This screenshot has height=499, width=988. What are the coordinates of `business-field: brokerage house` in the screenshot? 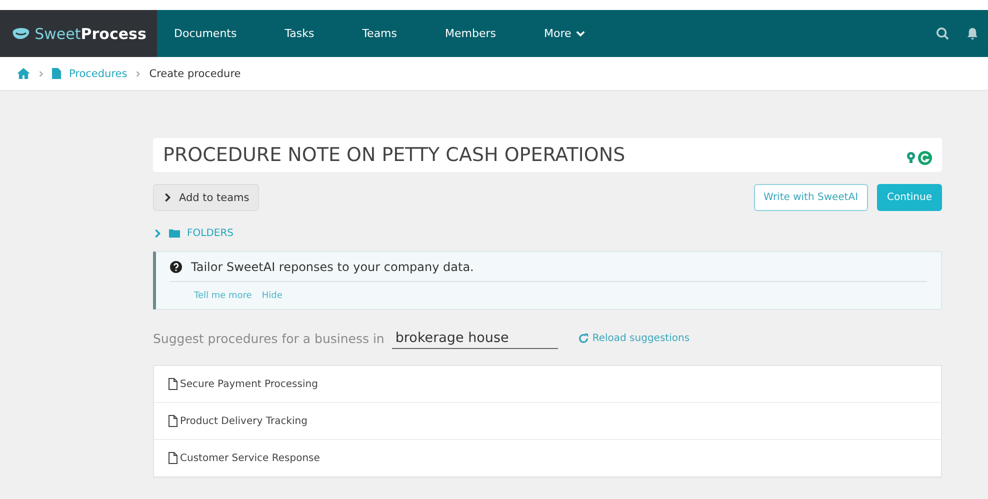 It's located at (475, 338).